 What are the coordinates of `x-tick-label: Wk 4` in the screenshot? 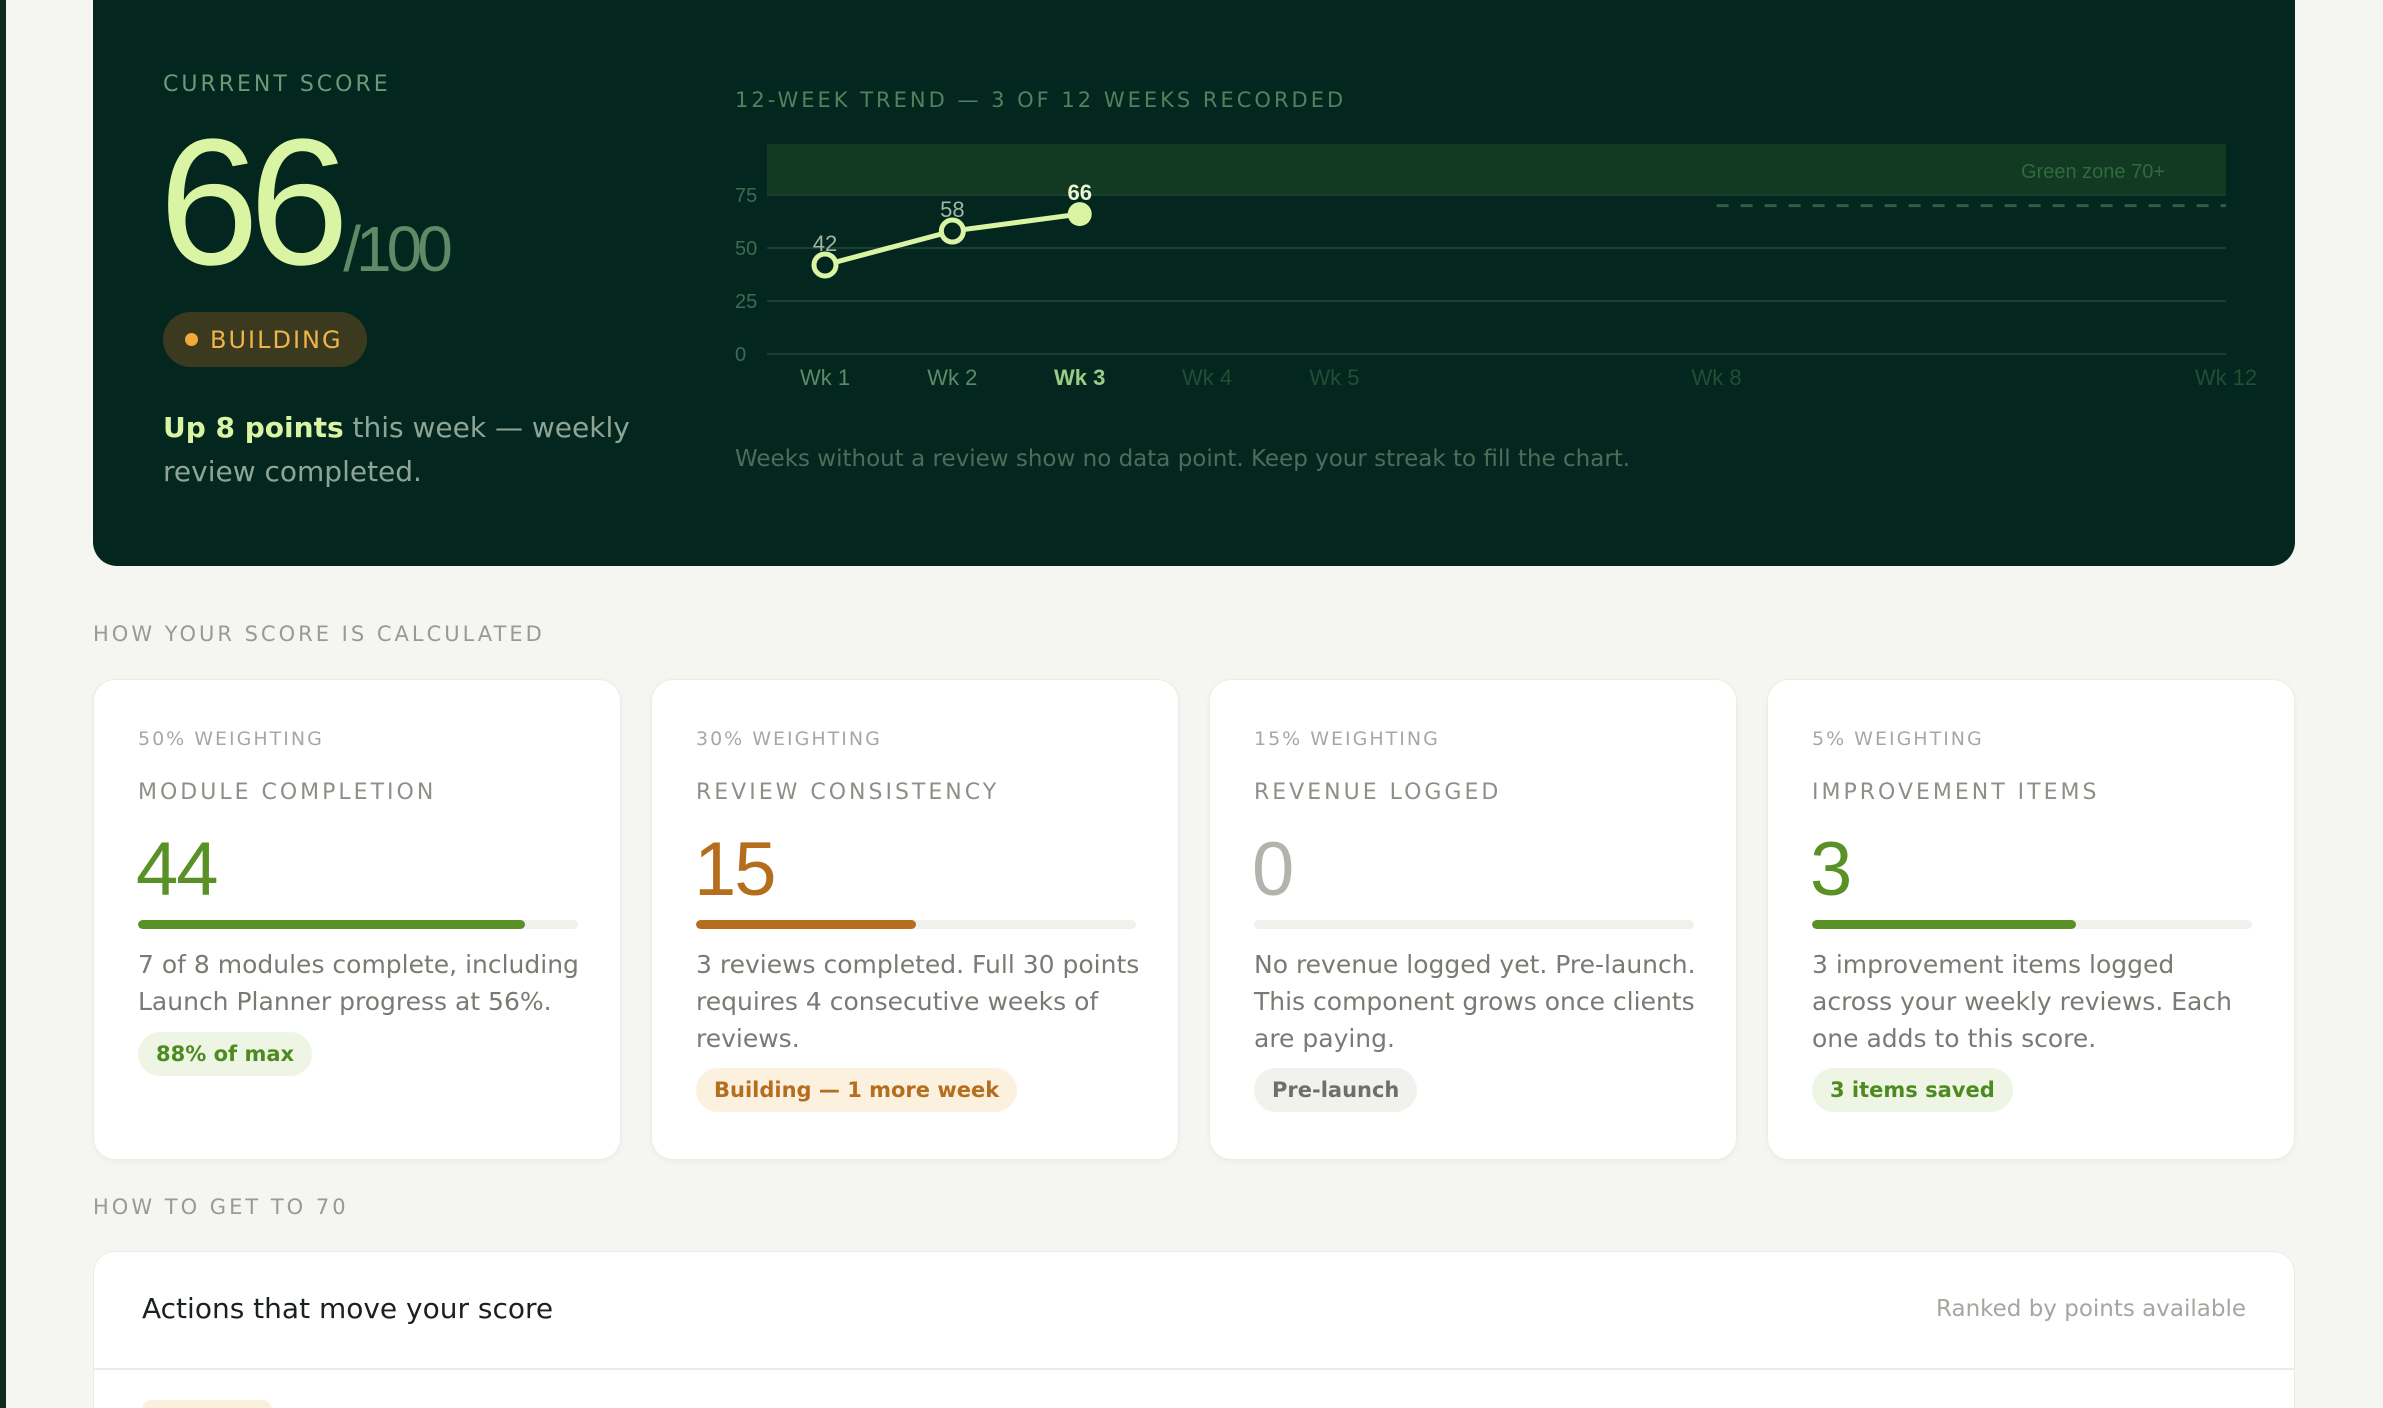 It's located at (1207, 377).